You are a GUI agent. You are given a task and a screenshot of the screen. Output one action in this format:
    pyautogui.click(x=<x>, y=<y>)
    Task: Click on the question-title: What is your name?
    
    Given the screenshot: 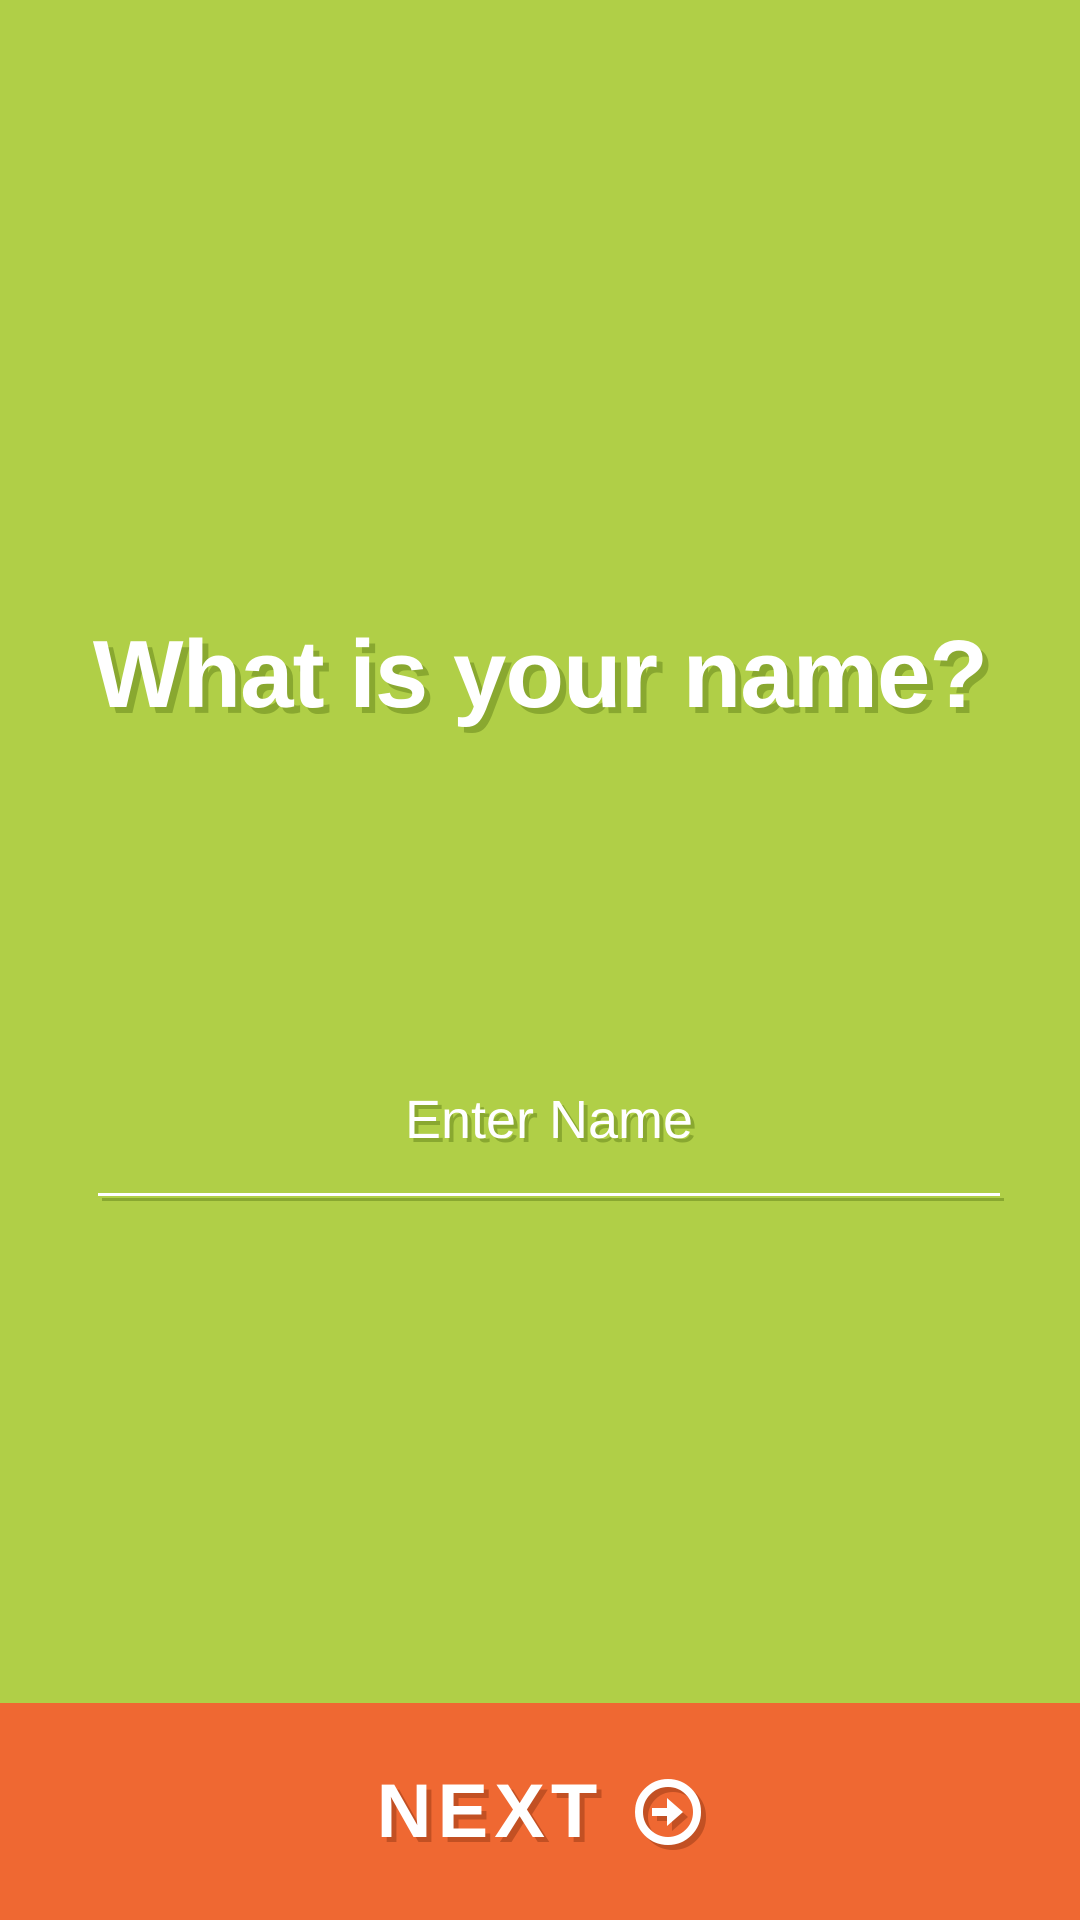 What is the action you would take?
    pyautogui.click(x=540, y=674)
    